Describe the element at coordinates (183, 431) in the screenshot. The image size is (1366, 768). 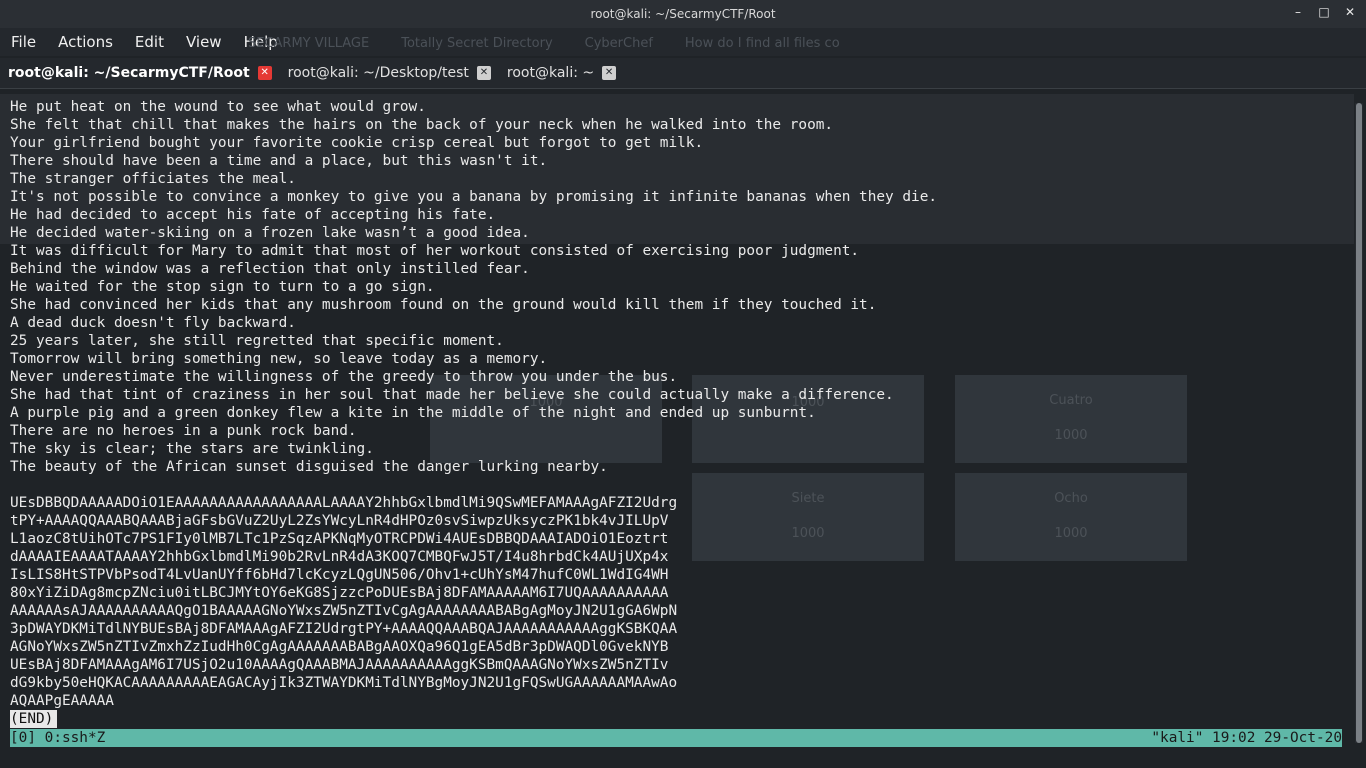
I see `terminal-line: There are no heroes in a punk rock band.` at that location.